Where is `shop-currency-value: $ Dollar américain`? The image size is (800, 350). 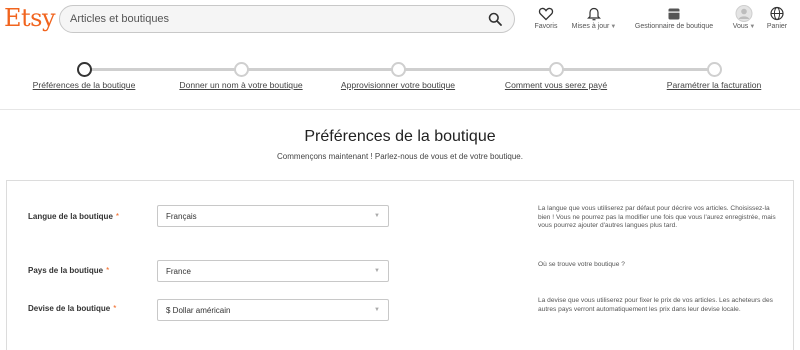 shop-currency-value: $ Dollar américain is located at coordinates (198, 310).